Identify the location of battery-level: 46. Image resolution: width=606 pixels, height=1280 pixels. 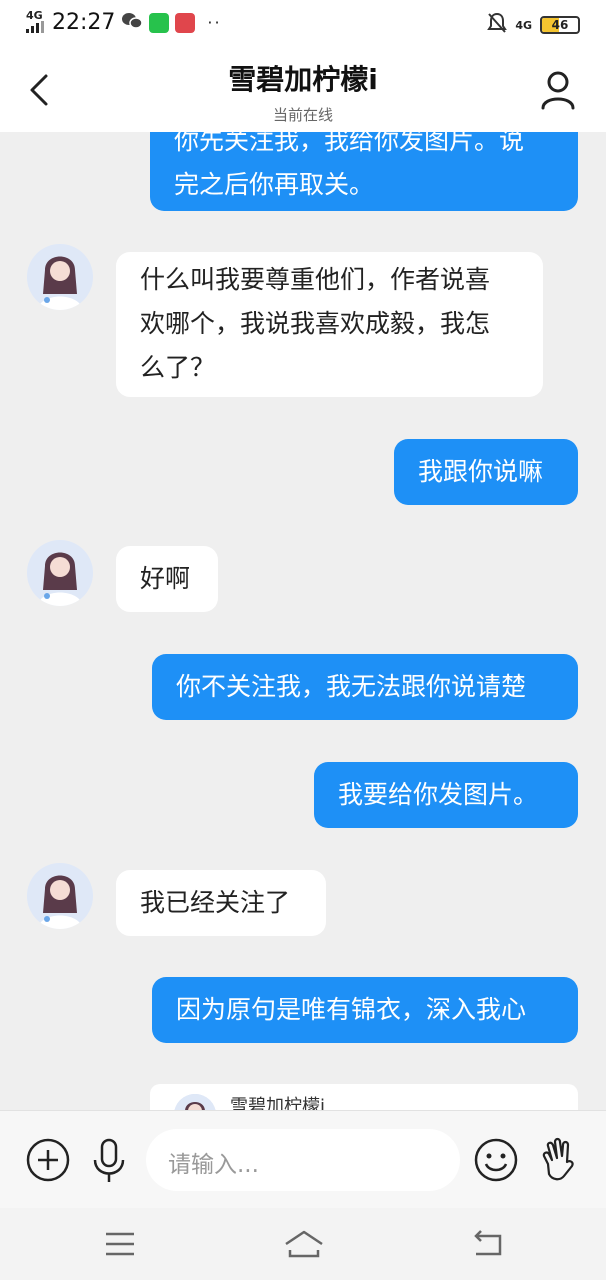
(560, 25).